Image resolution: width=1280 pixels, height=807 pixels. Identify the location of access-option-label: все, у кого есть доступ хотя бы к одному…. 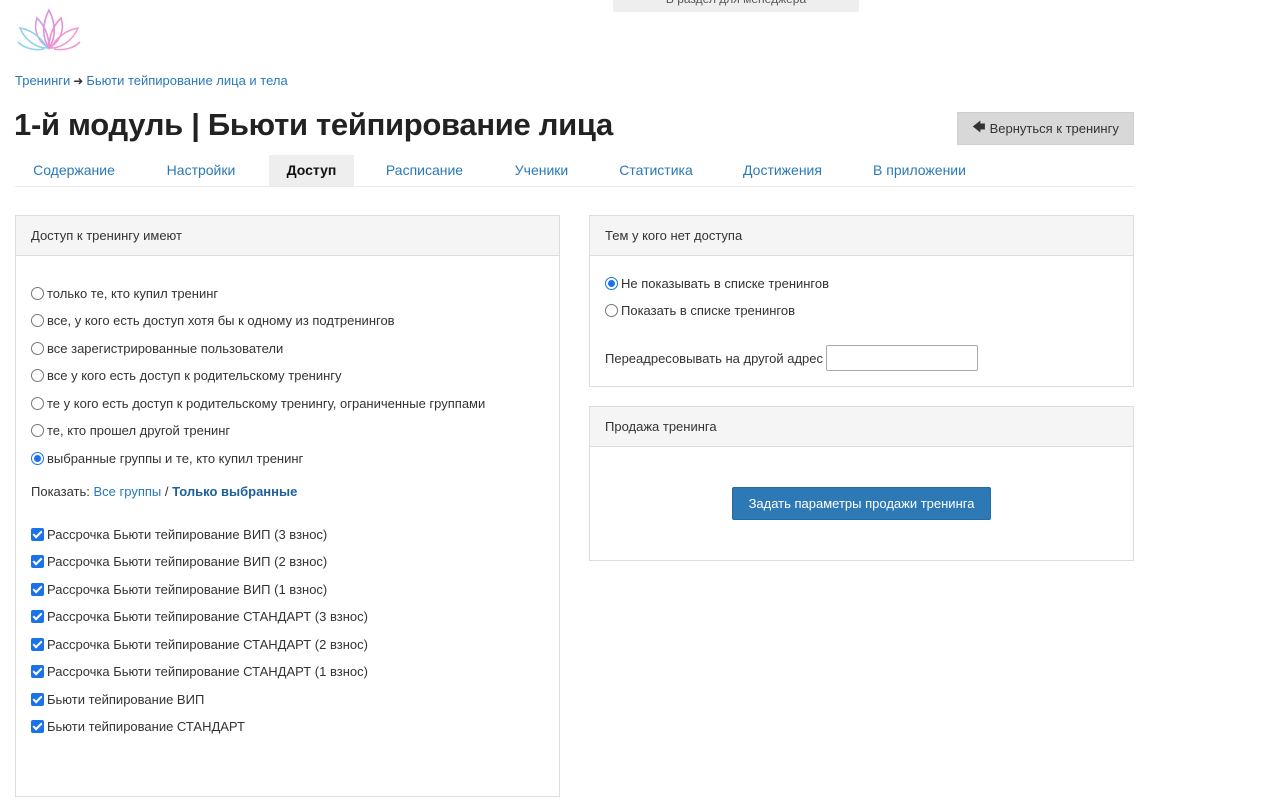
(221, 320).